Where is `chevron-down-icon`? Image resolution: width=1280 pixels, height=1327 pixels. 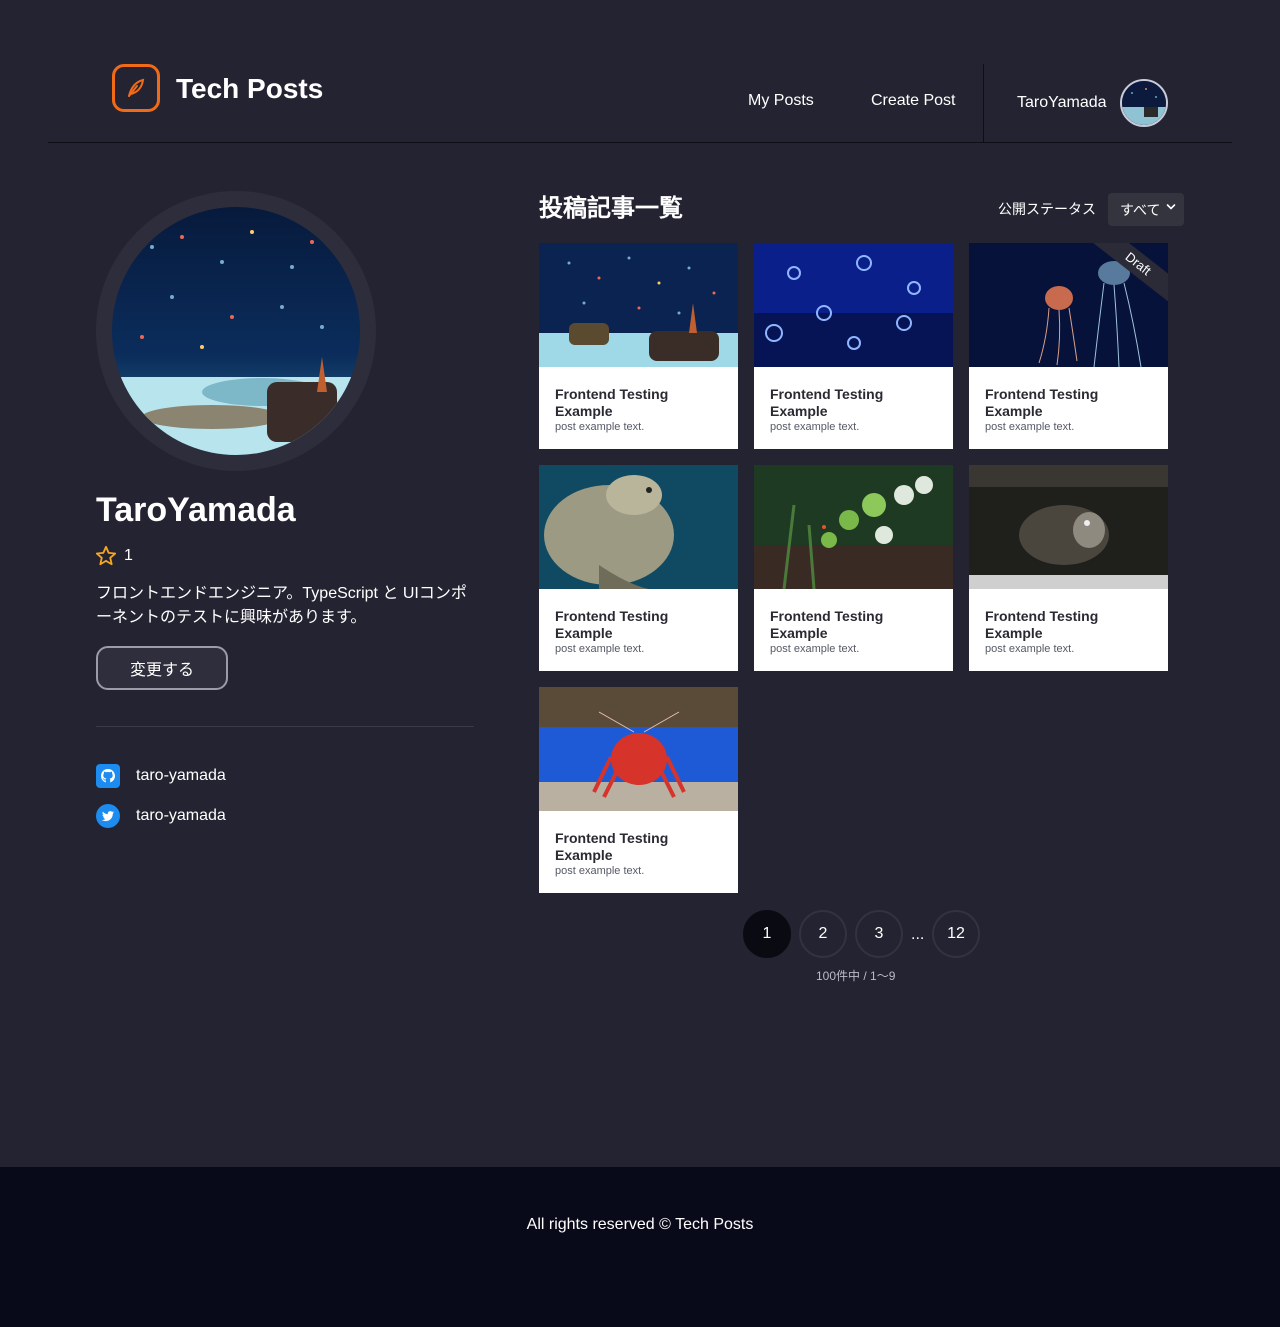
chevron-down-icon is located at coordinates (1171, 207).